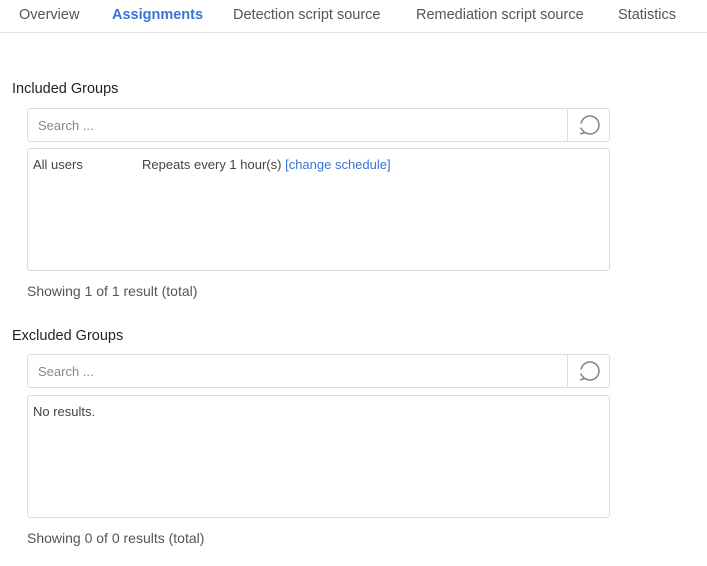  Describe the element at coordinates (116, 538) in the screenshot. I see `excluded-results-count: Showing 0 of 0 results (total)` at that location.